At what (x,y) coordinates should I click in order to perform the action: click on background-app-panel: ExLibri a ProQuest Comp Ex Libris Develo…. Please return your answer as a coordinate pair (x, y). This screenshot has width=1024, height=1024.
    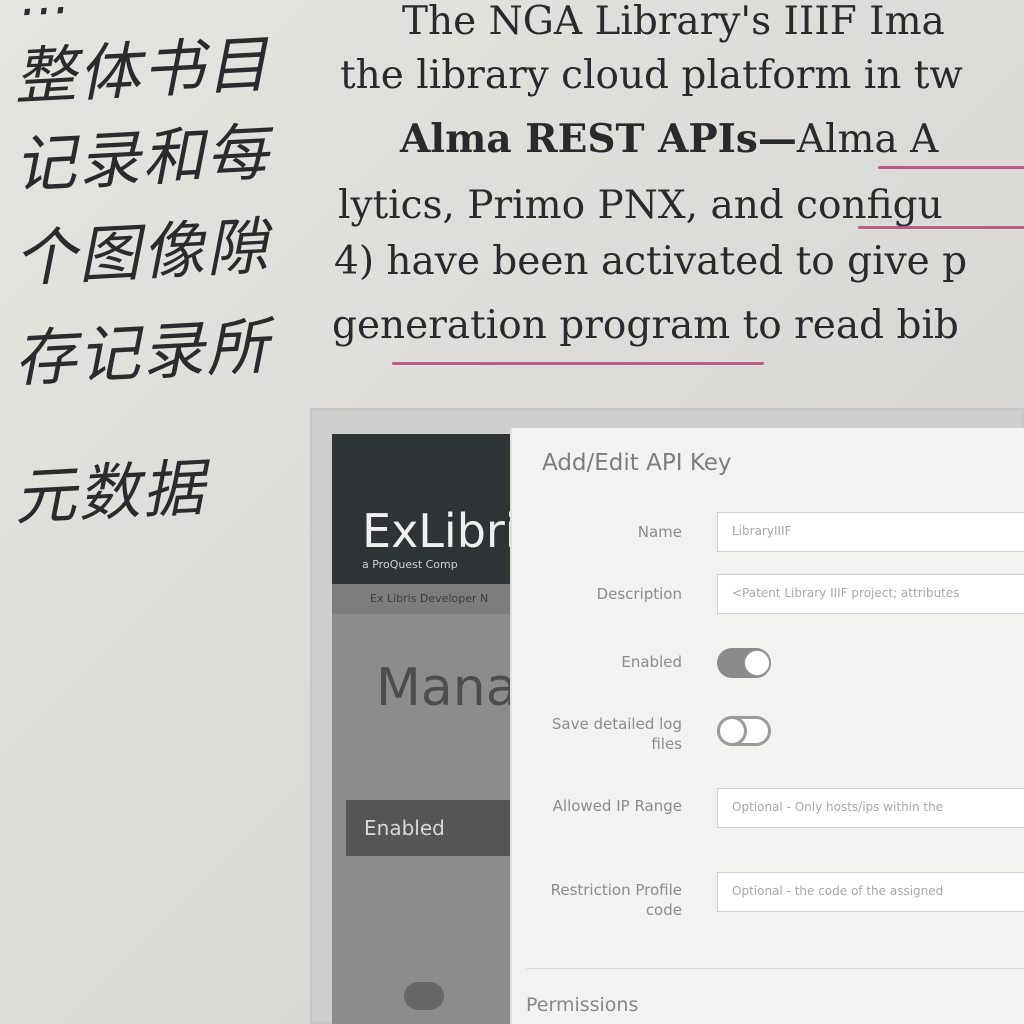
    Looking at the image, I should click on (431, 729).